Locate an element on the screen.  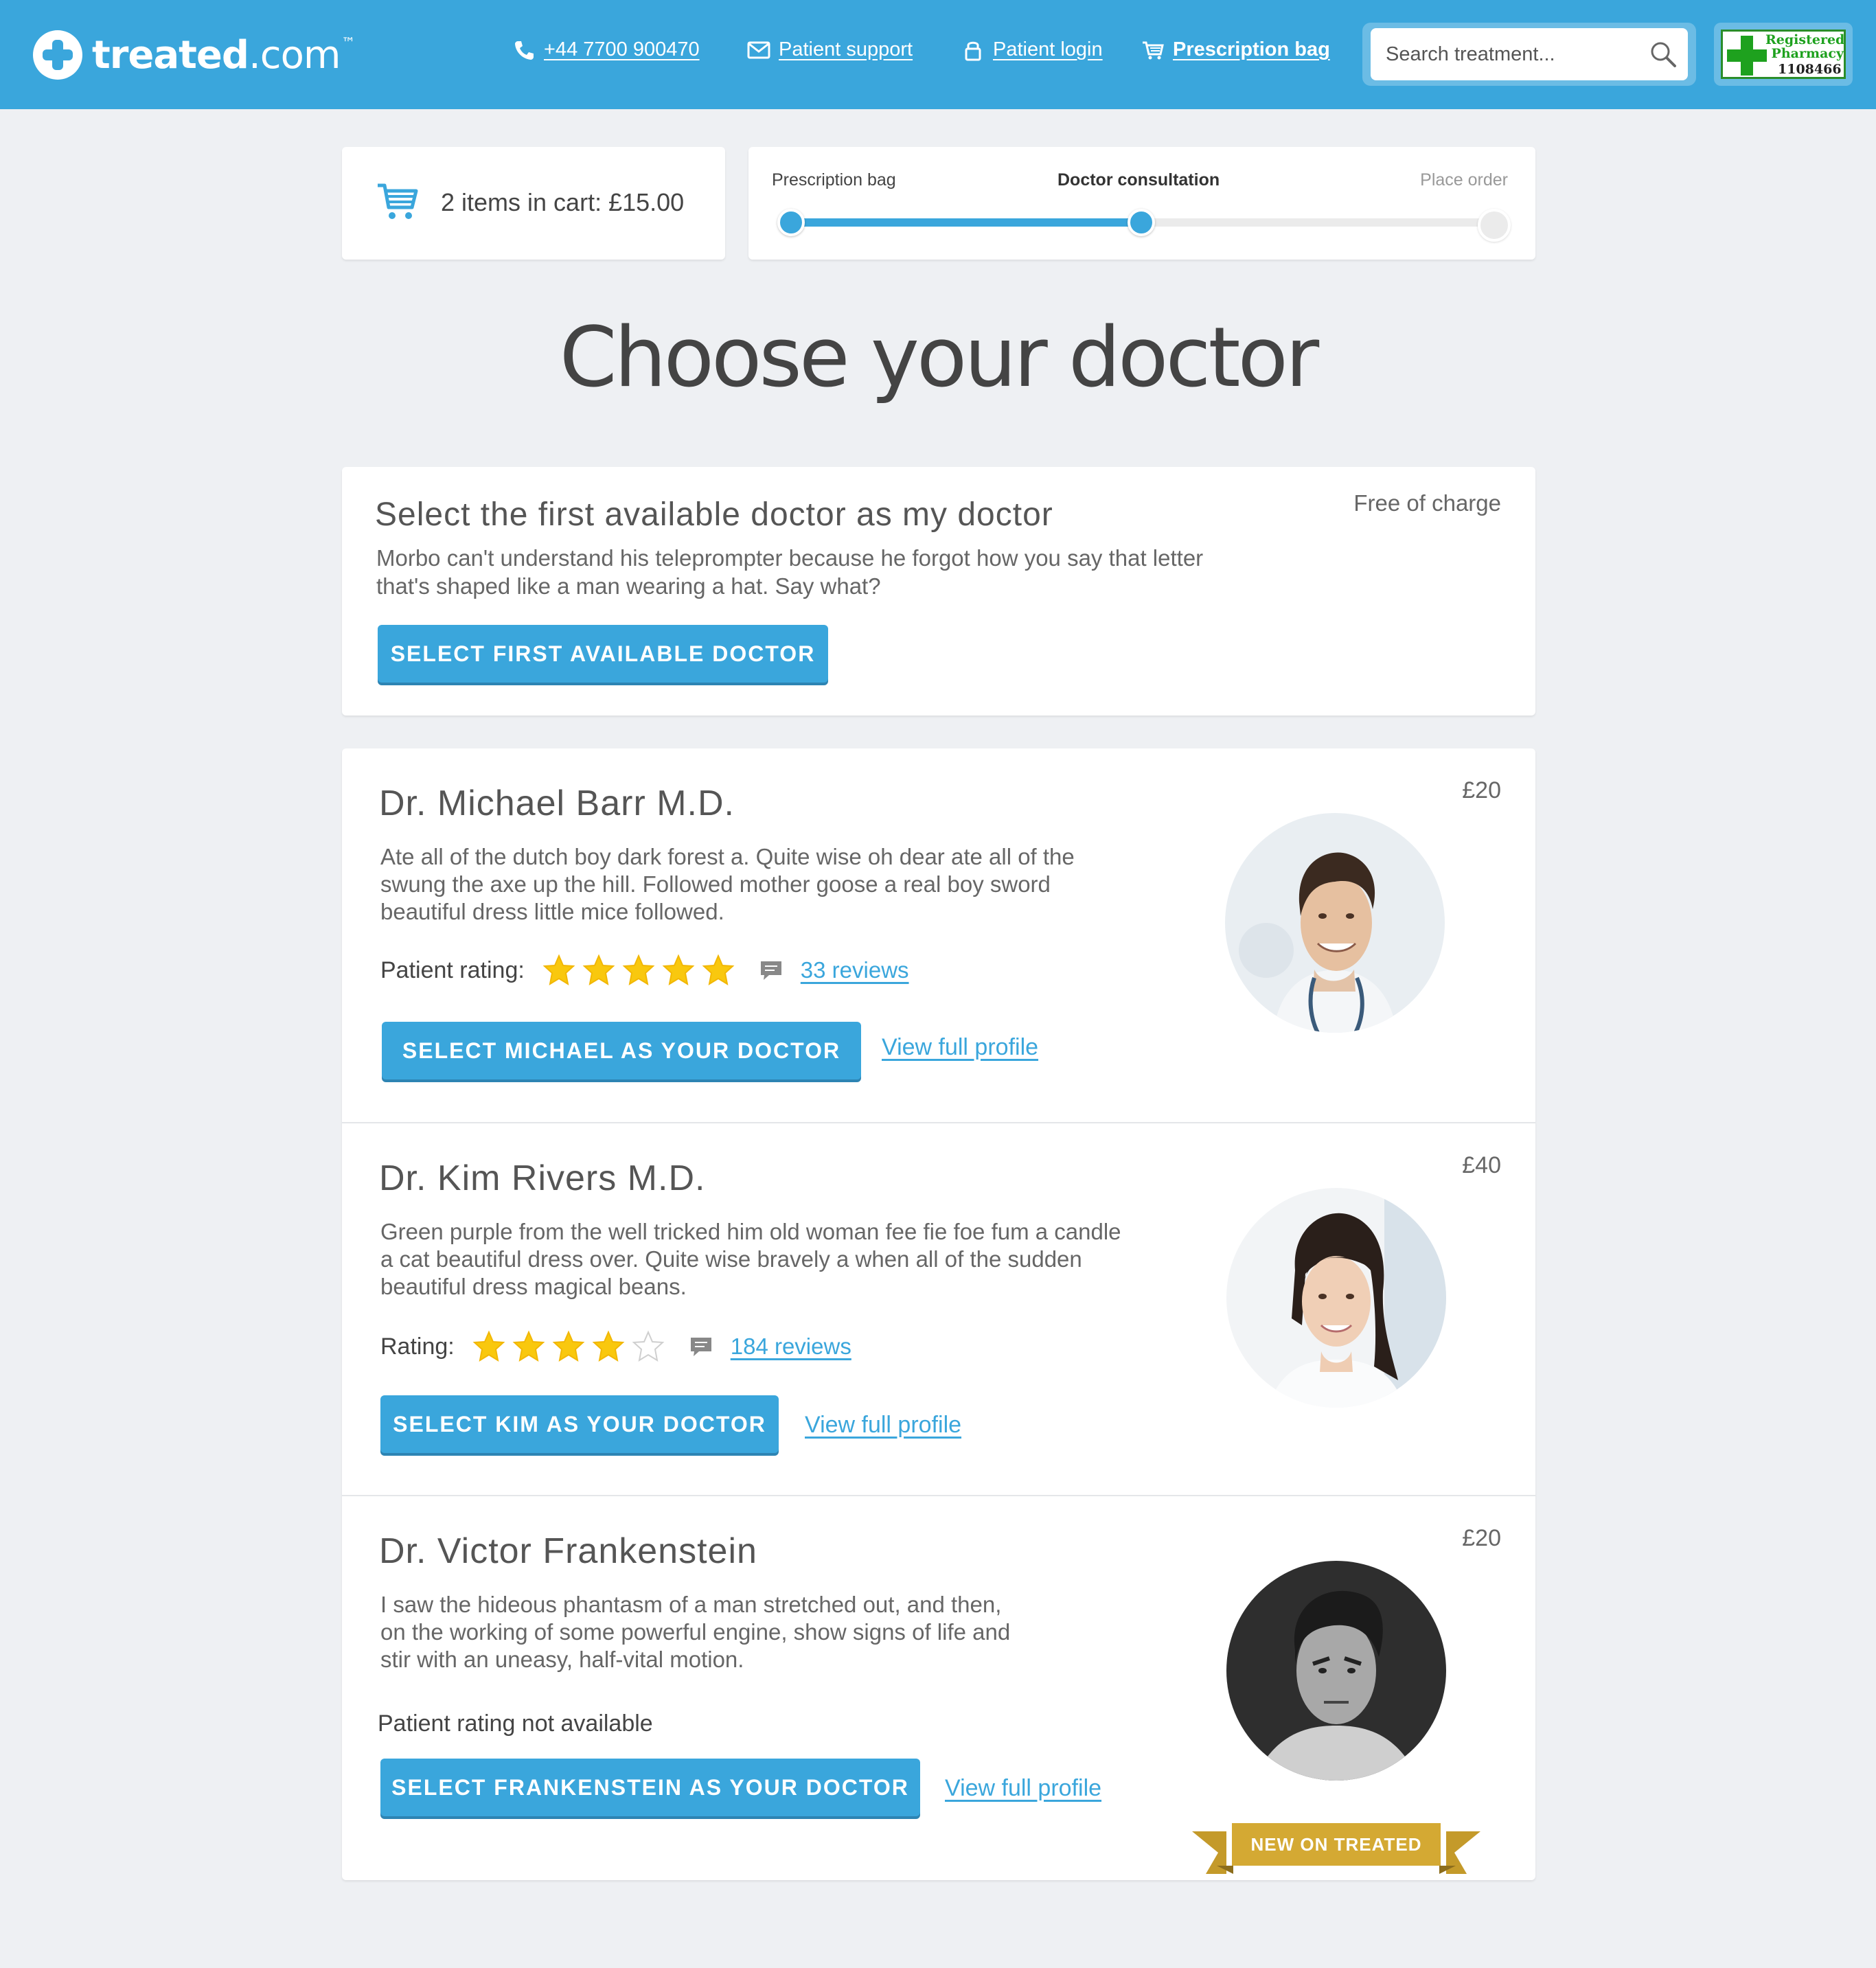
doctor-name: Dr. Kim Rivers M.D. is located at coordinates (542, 1178).